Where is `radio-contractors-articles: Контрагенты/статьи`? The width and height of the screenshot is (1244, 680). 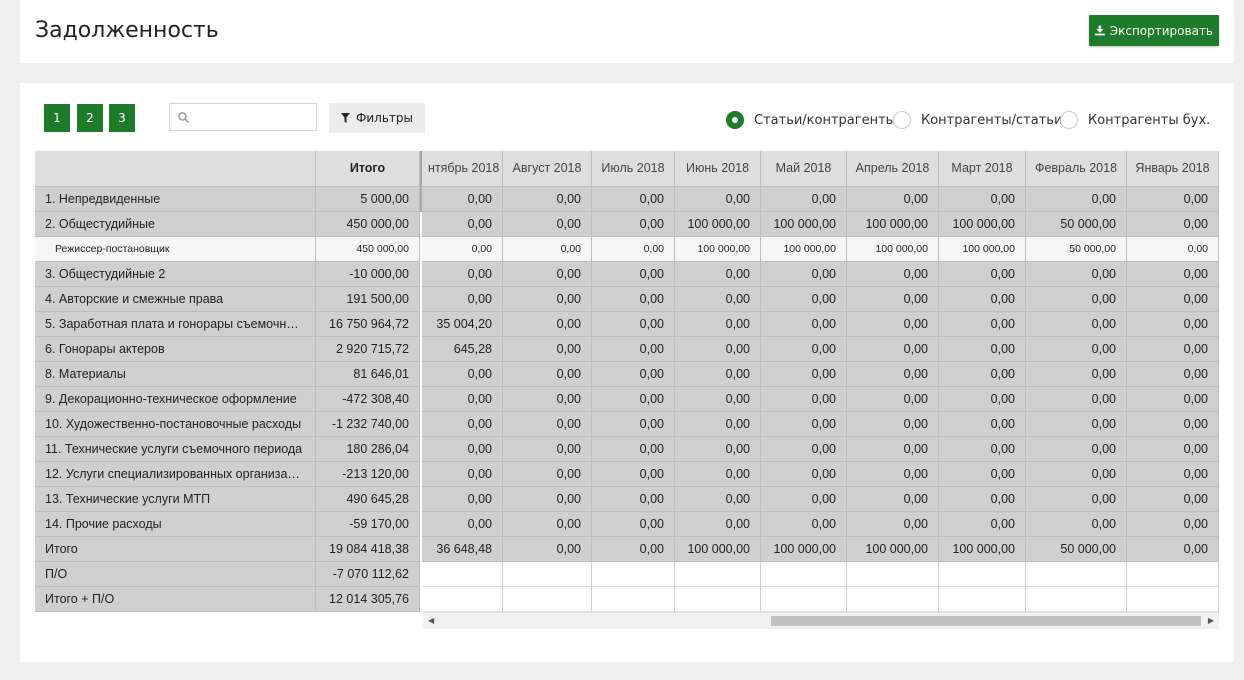
radio-contractors-articles: Контрагенты/статьи is located at coordinates (977, 120).